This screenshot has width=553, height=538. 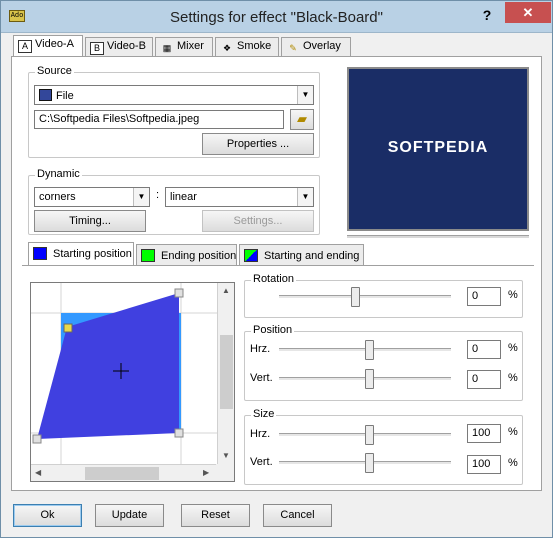 What do you see at coordinates (484, 464) in the screenshot?
I see `size-vert-field: 100` at bounding box center [484, 464].